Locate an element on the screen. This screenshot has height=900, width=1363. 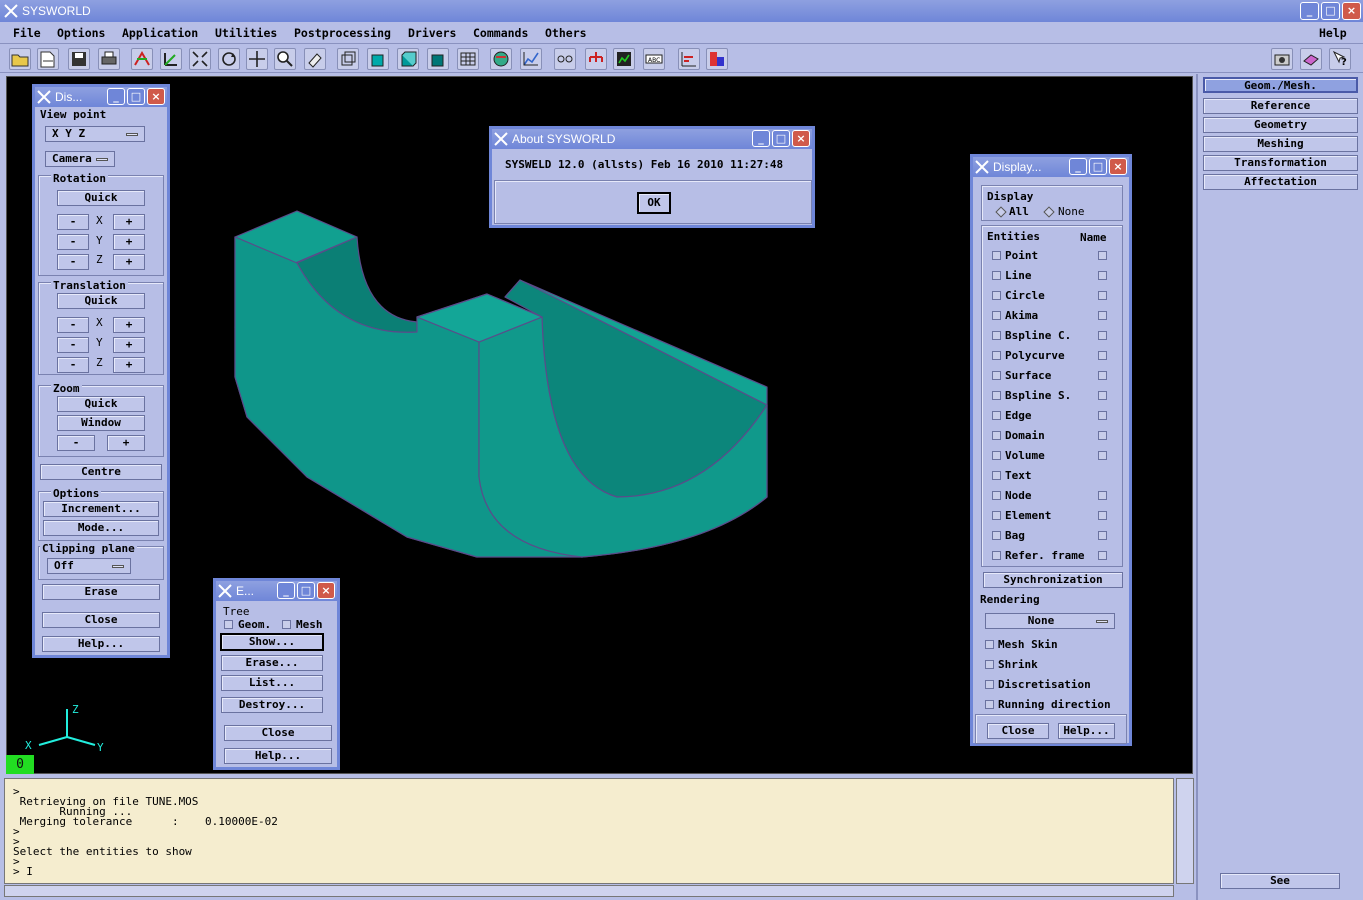
centre-button: Centre is located at coordinates (101, 472).